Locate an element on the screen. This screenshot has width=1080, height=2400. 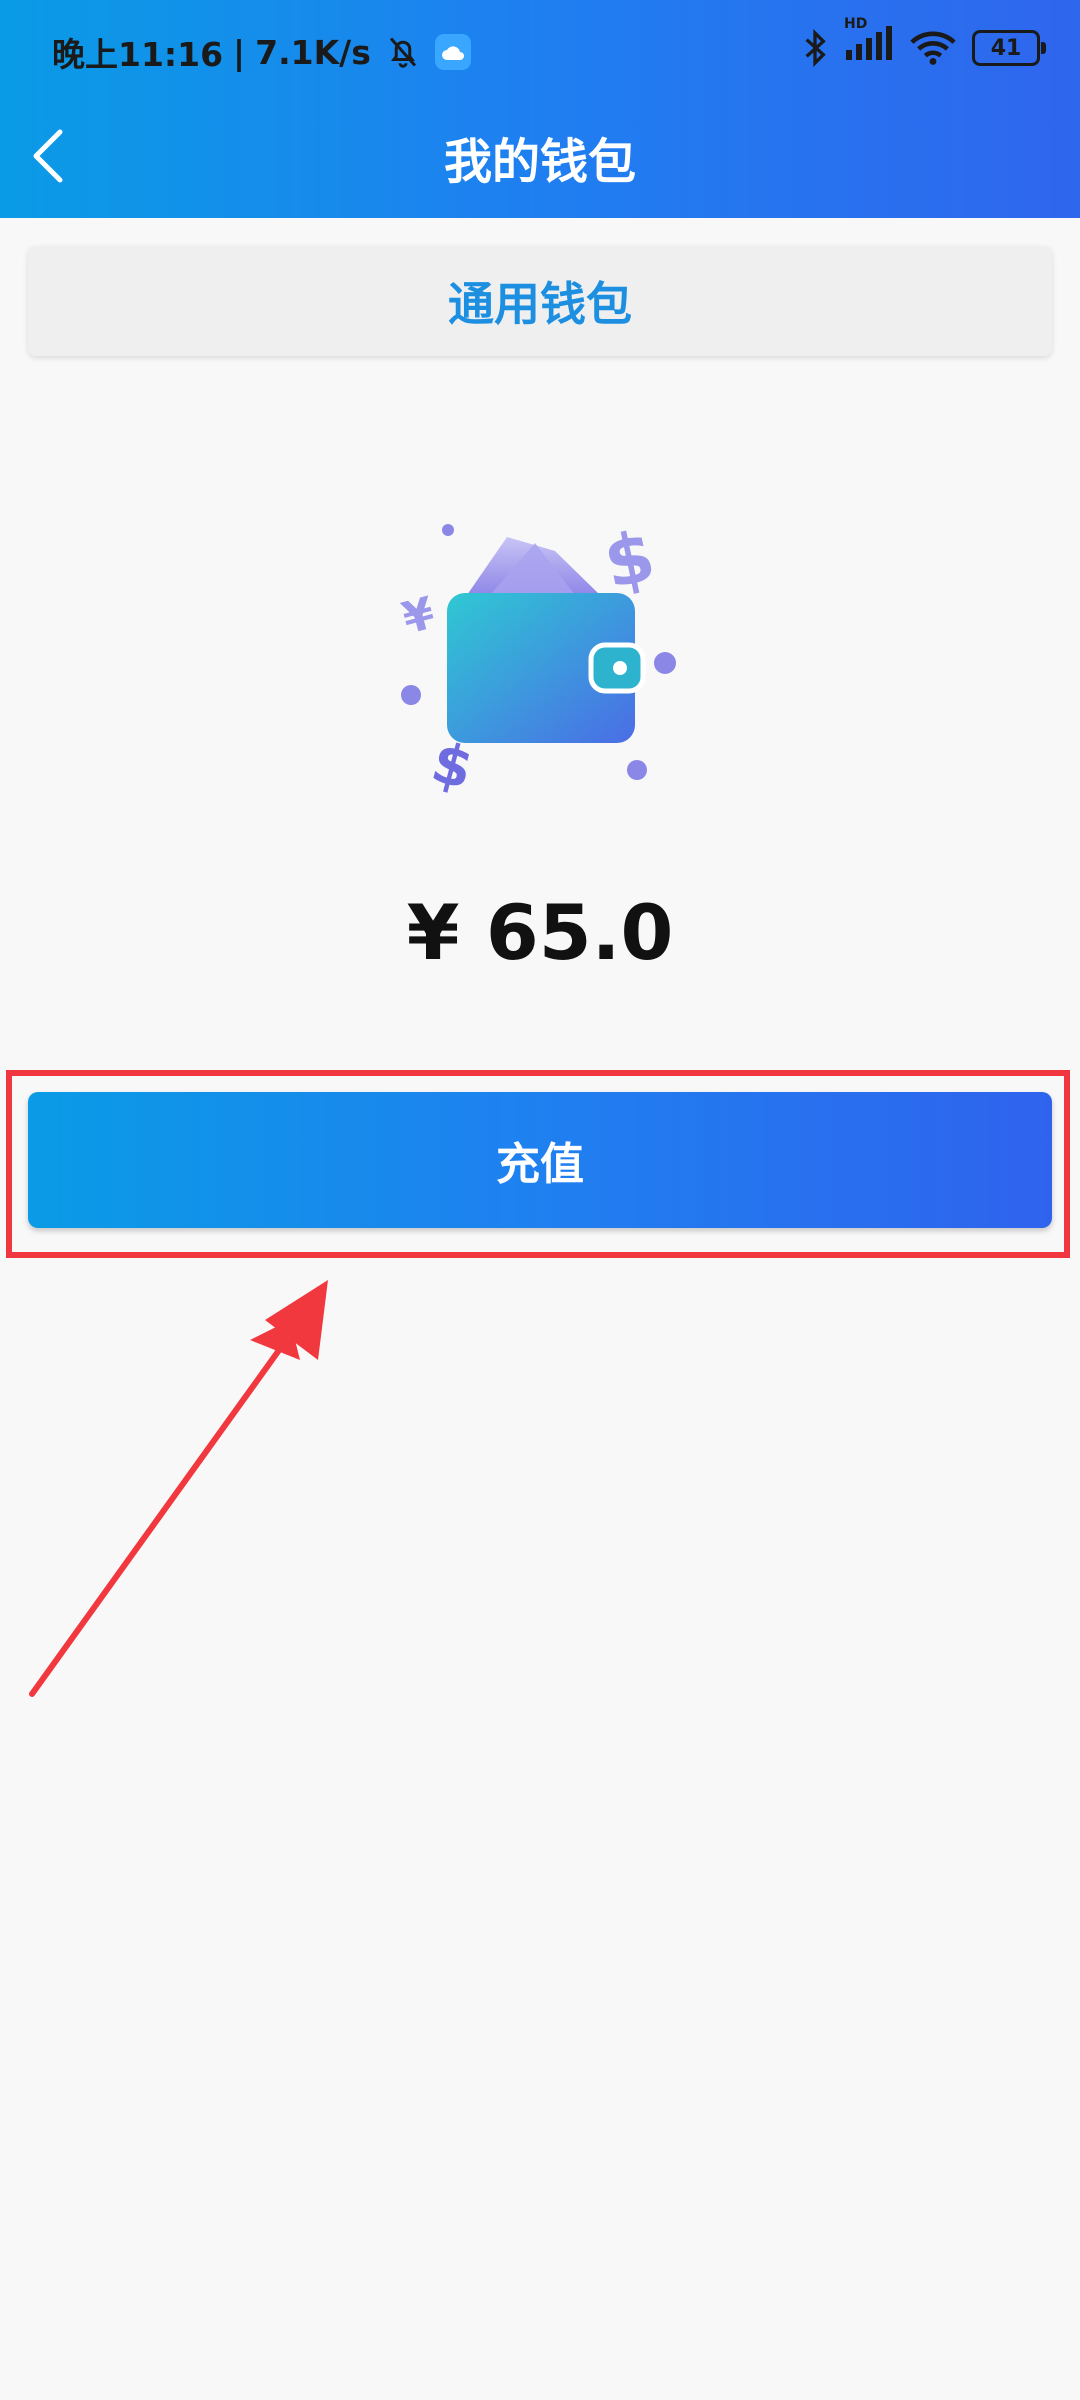
app-header: 晚上11:16 | 7.1K/s HD 41 我的钱包 is located at coordinates (540, 109).